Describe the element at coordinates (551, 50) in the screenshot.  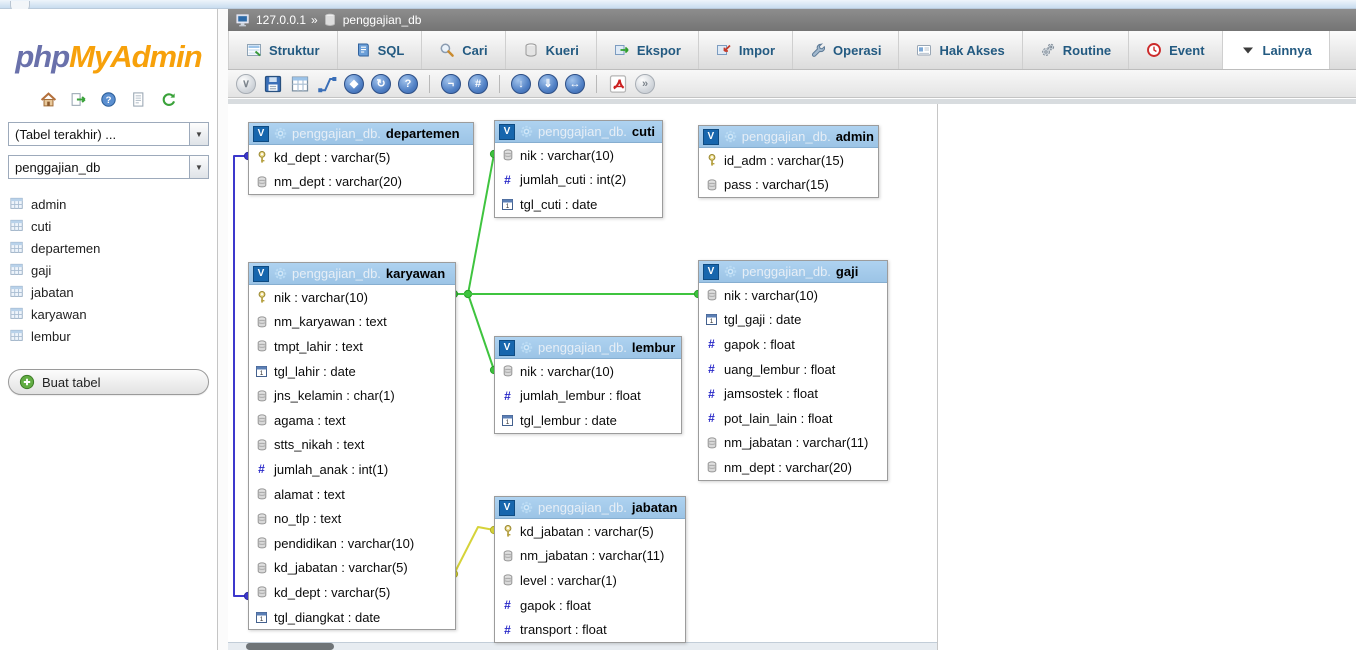
I see `tab-kueri: Kueri` at that location.